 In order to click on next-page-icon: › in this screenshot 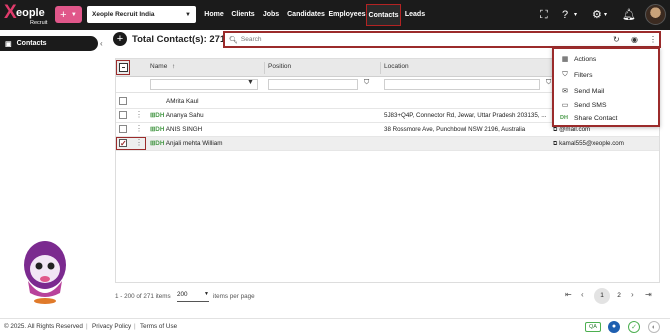, I will do `click(632, 294)`.